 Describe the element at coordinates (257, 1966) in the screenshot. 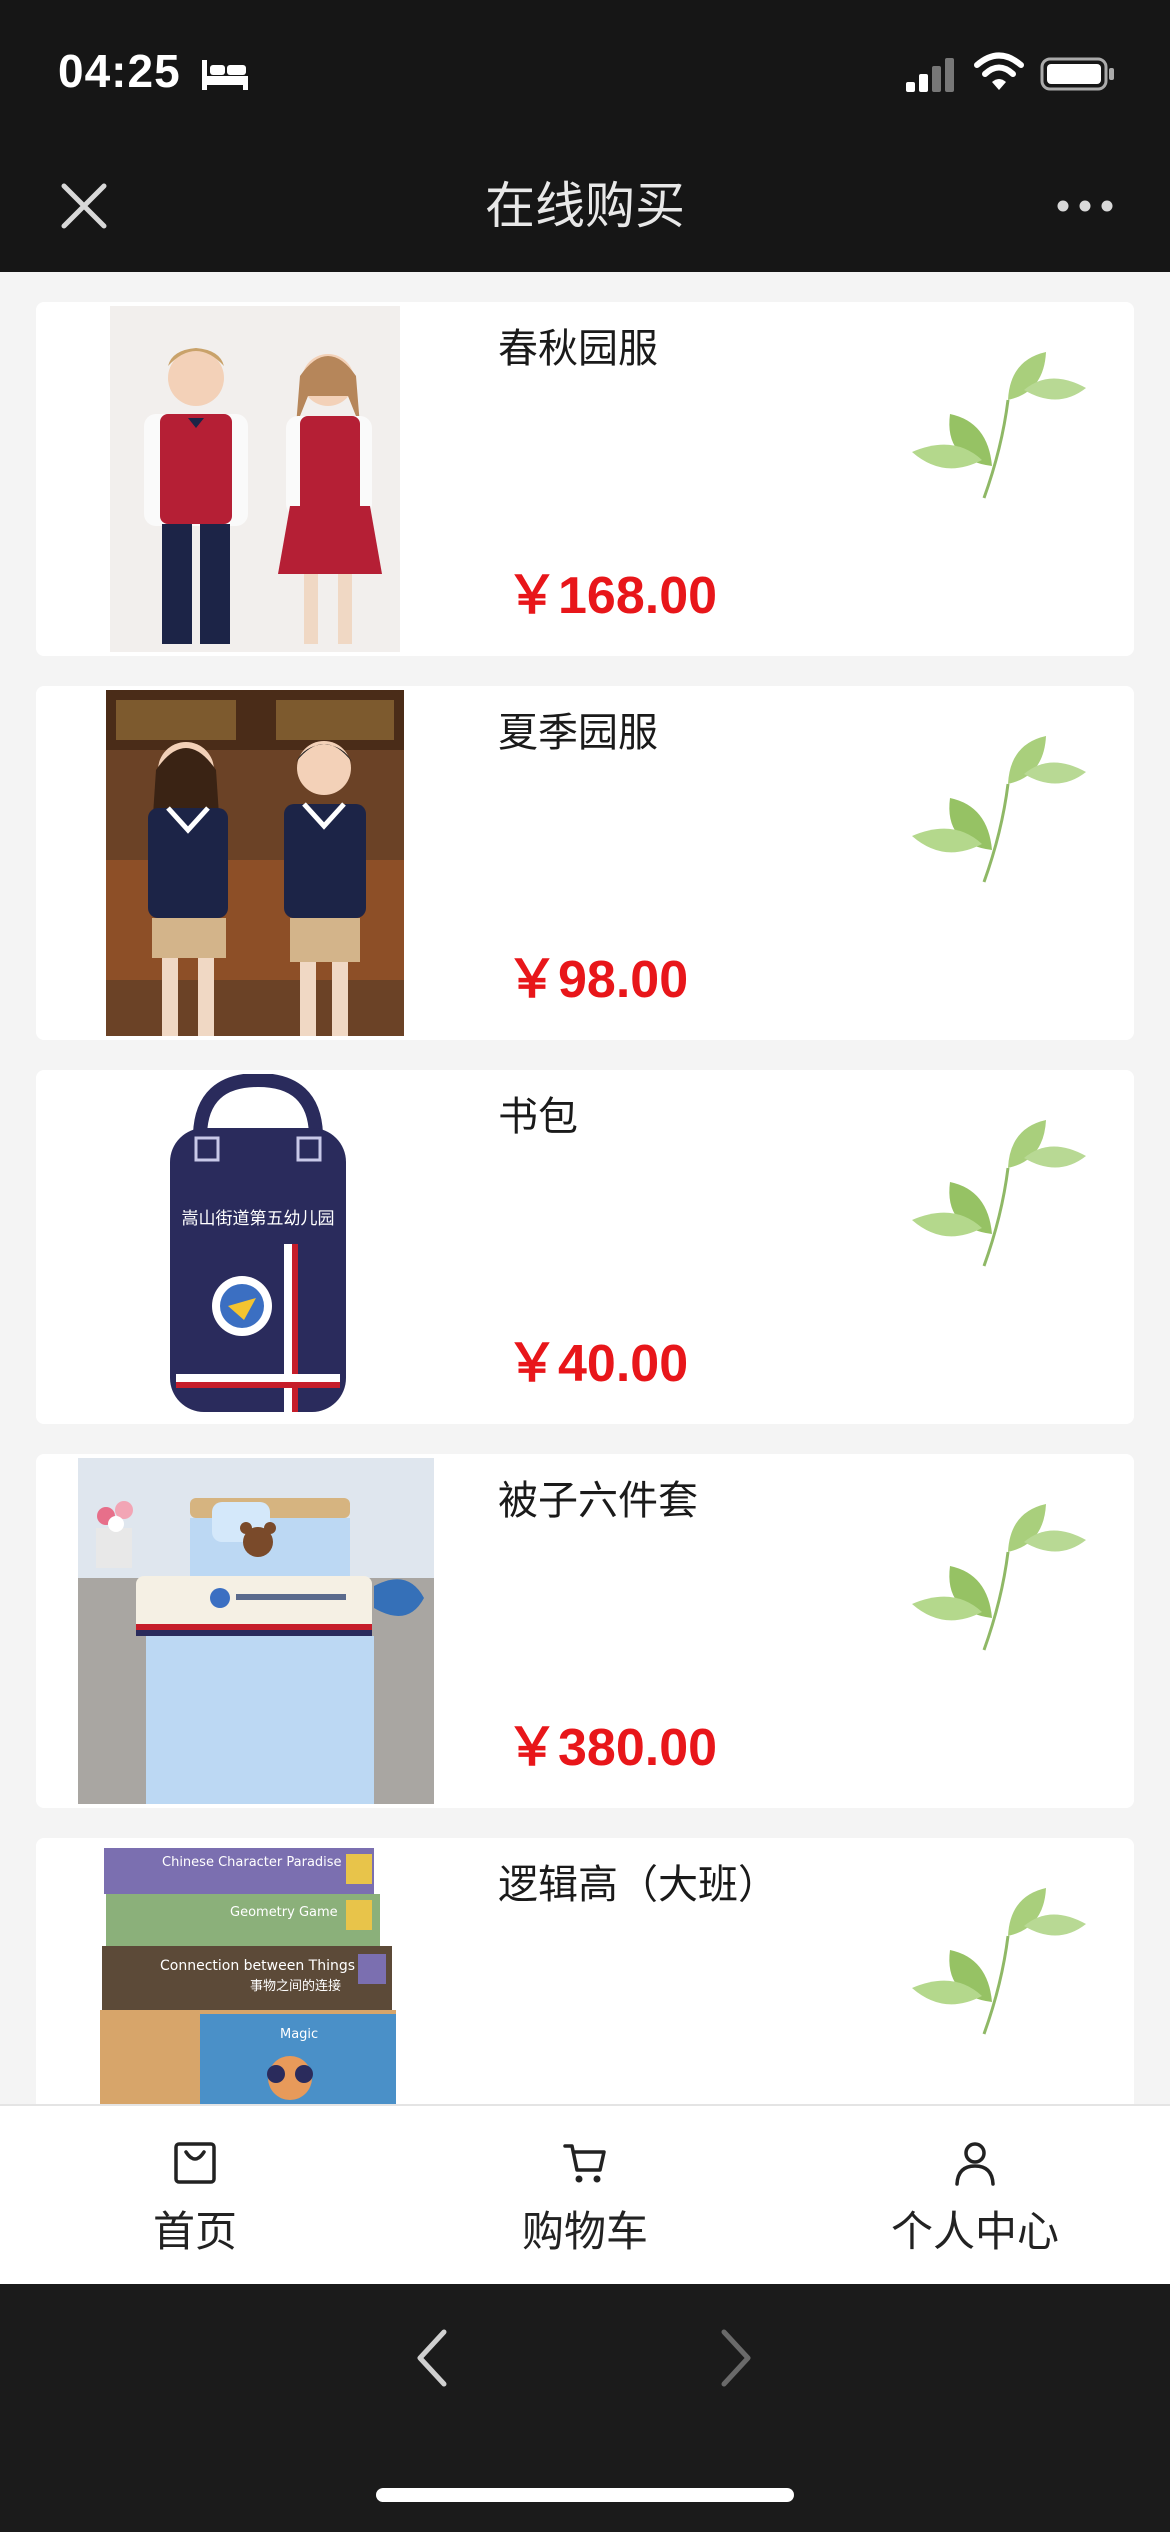

I see `book-title: Connection between Things` at that location.